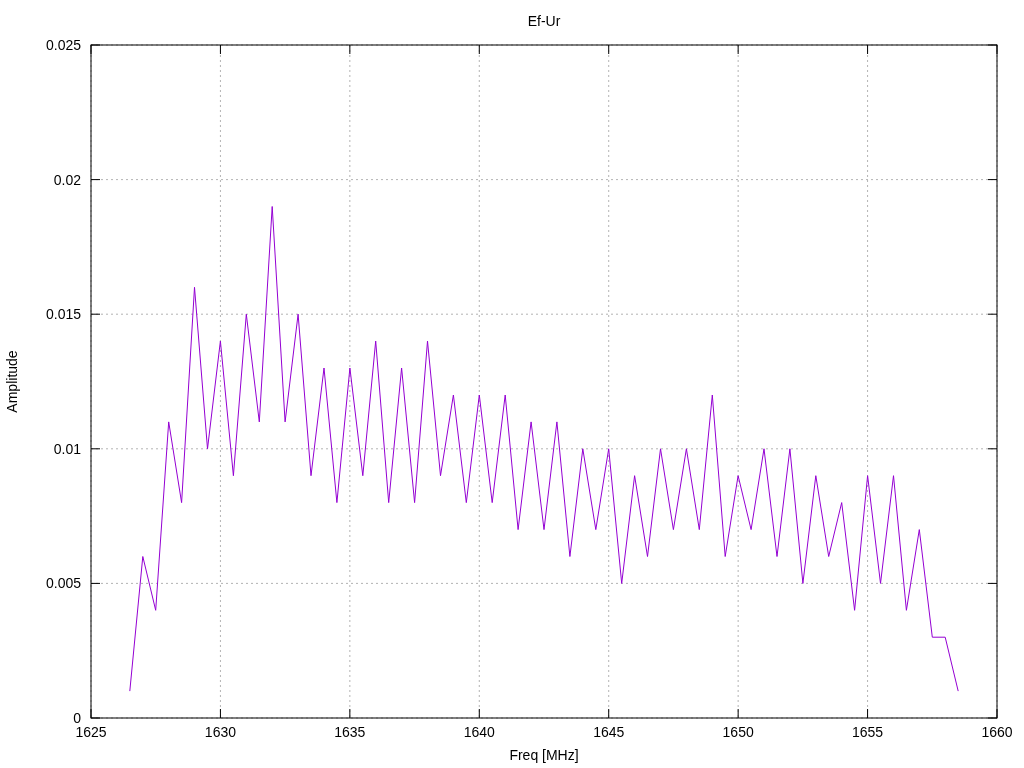 Image resolution: width=1024 pixels, height=768 pixels. Describe the element at coordinates (544, 755) in the screenshot. I see `x-axis-label: Freq [MHz]` at that location.